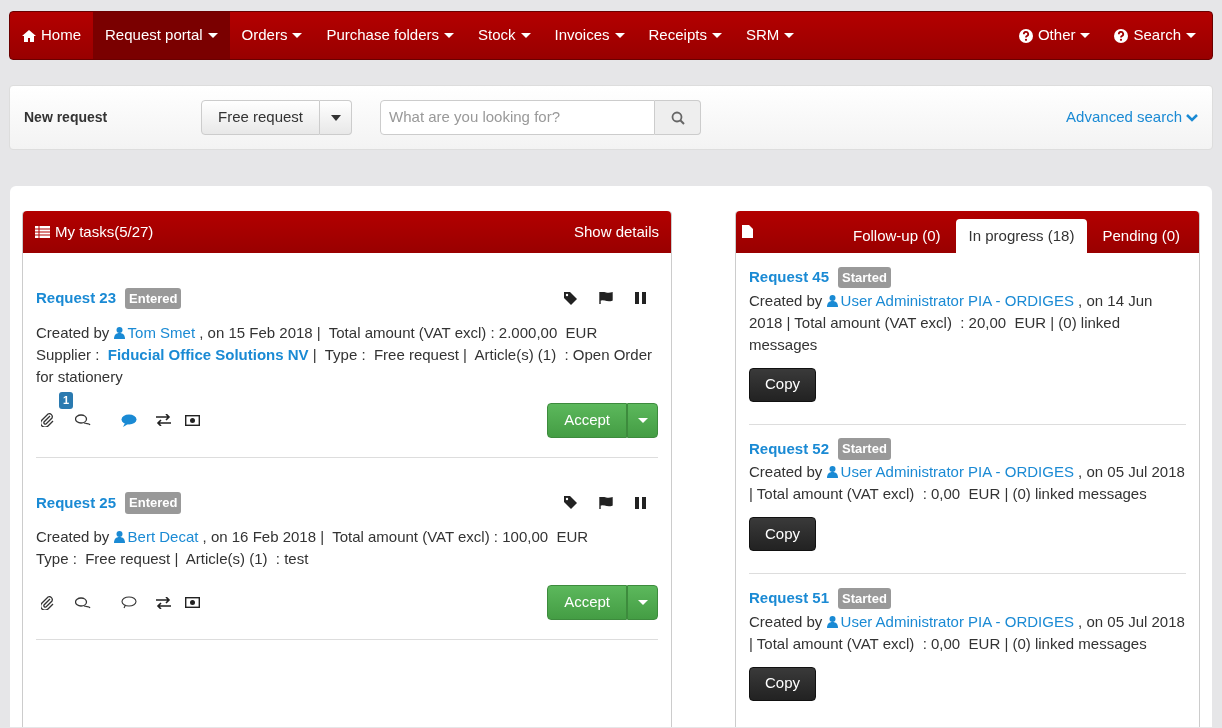 The width and height of the screenshot is (1222, 728). I want to click on list-icon, so click(42, 232).